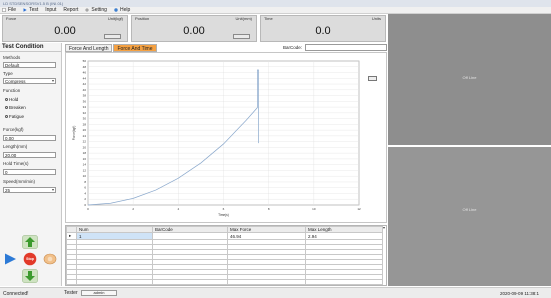 This screenshot has width=551, height=298. Describe the element at coordinates (275, 10) in the screenshot. I see `menu-bar: File Test Input Report Setting Help` at that location.